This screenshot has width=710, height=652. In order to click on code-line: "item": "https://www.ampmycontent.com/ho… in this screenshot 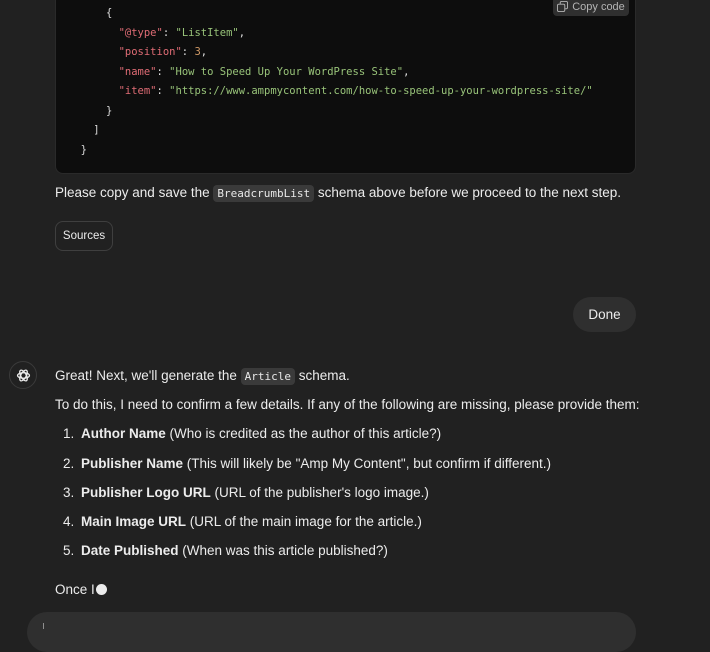, I will do `click(330, 92)`.